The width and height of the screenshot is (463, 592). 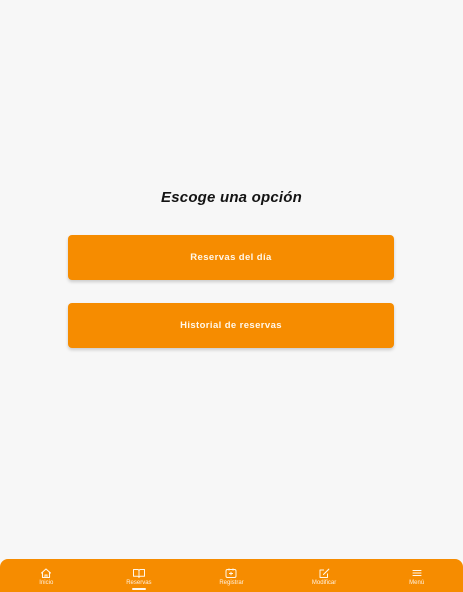 What do you see at coordinates (231, 583) in the screenshot?
I see `nav-label-registrar: Registrar` at bounding box center [231, 583].